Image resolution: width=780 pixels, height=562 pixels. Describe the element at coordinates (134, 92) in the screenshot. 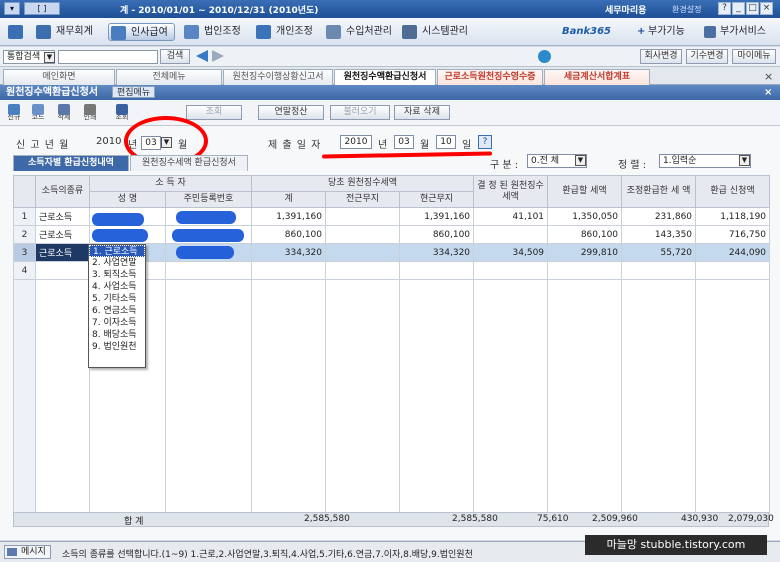

I see `edit-menu-button: 편집메뉴` at that location.